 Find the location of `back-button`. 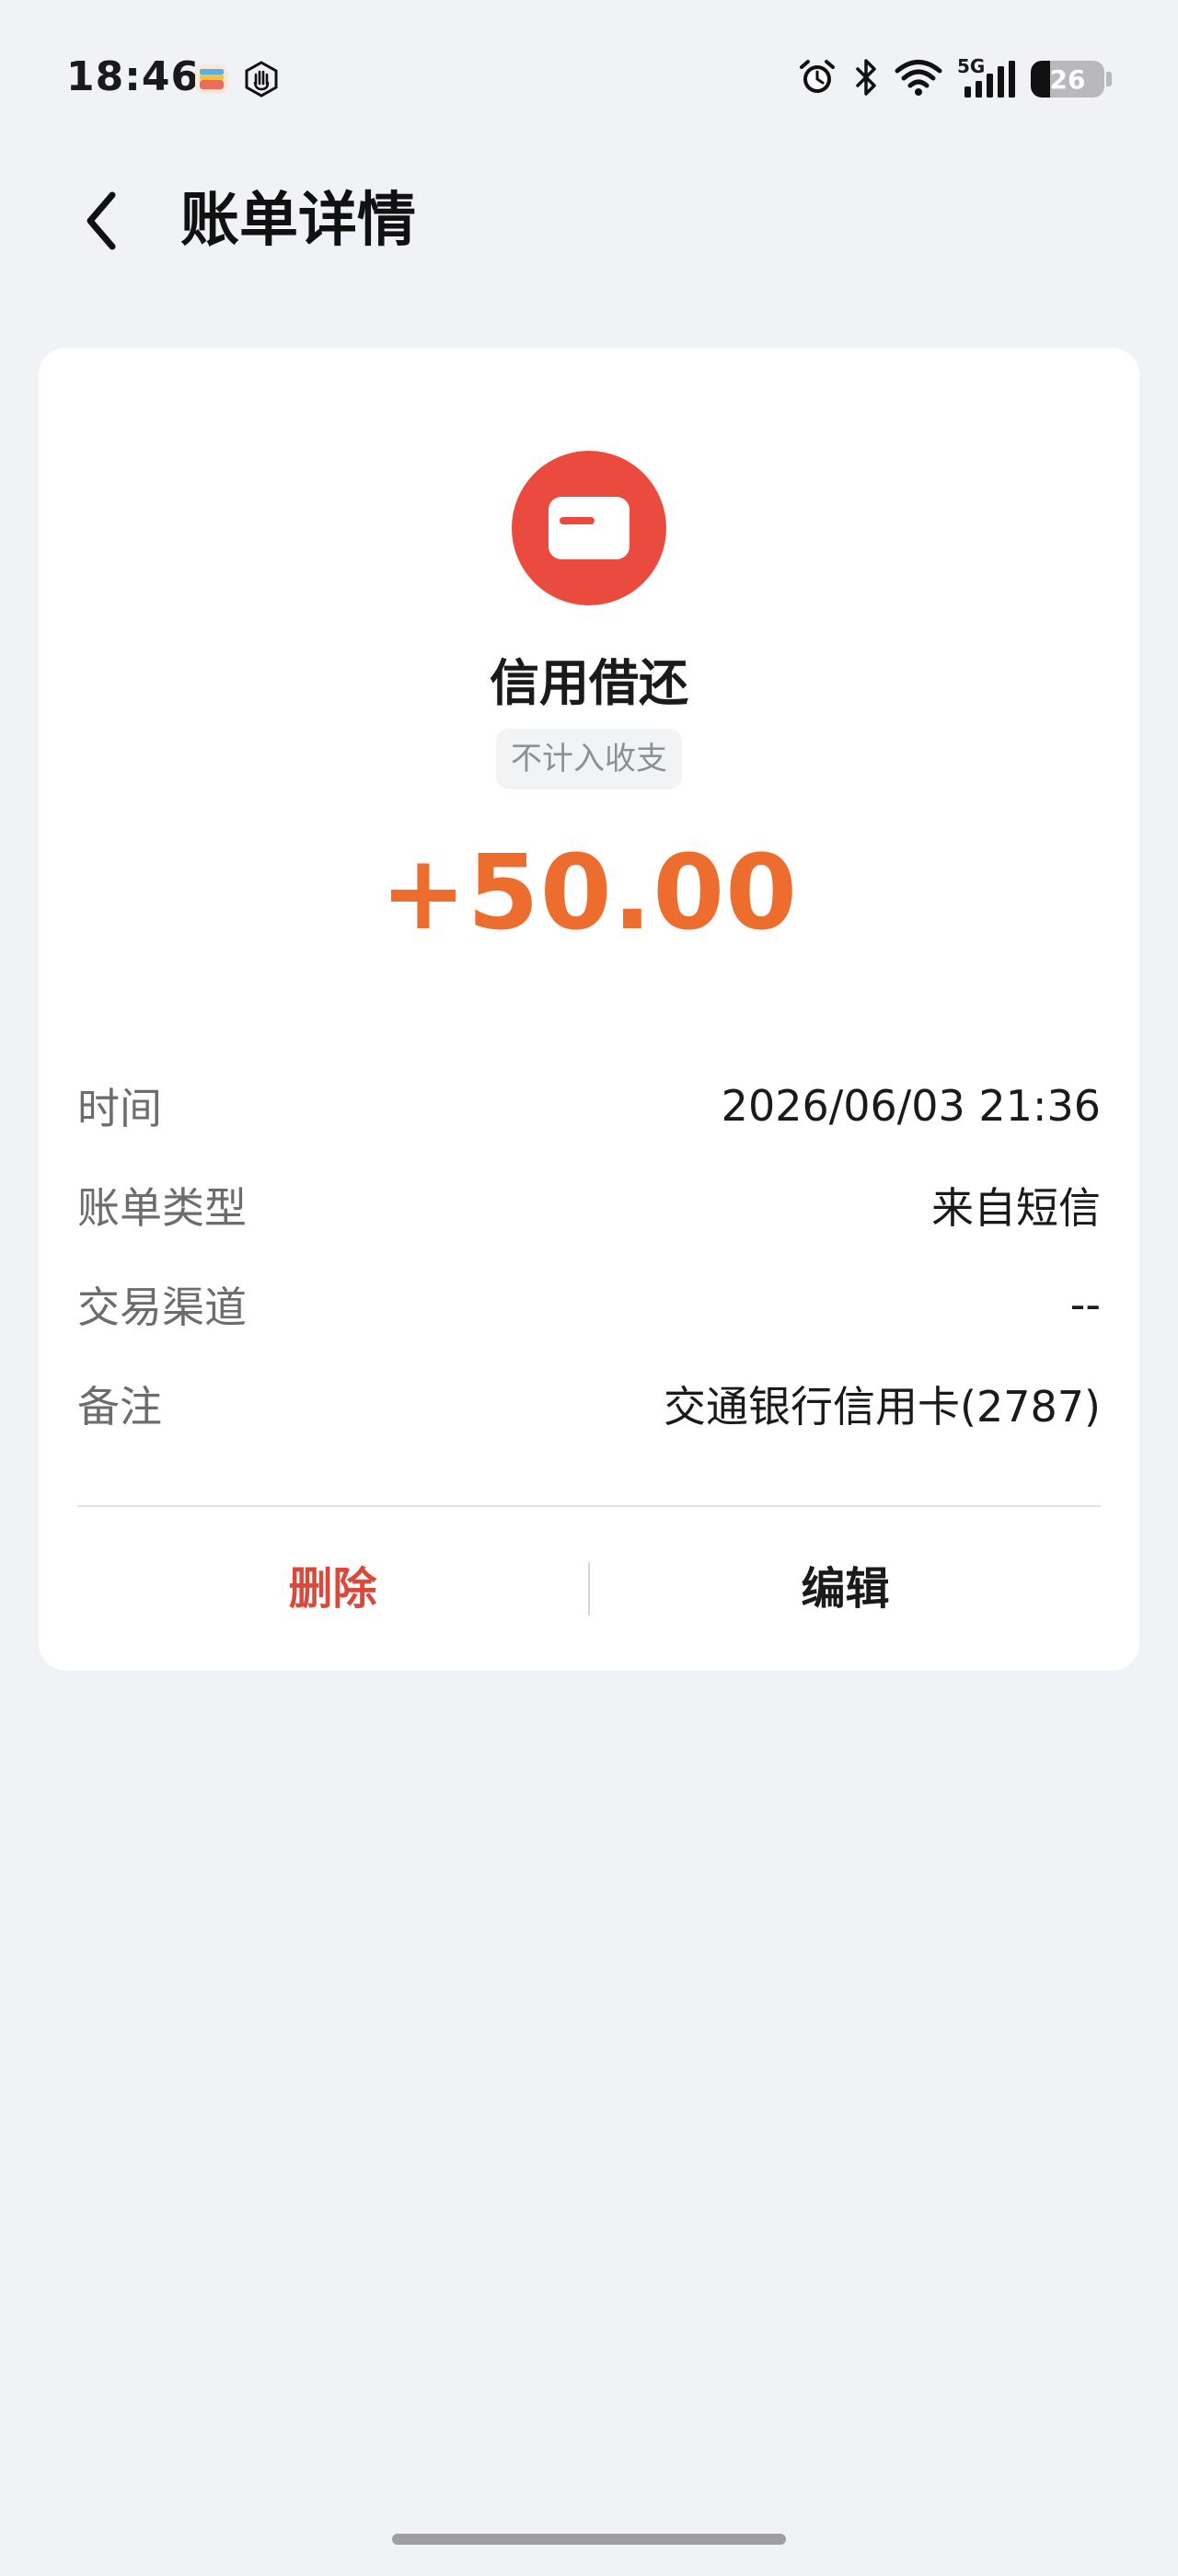

back-button is located at coordinates (101, 221).